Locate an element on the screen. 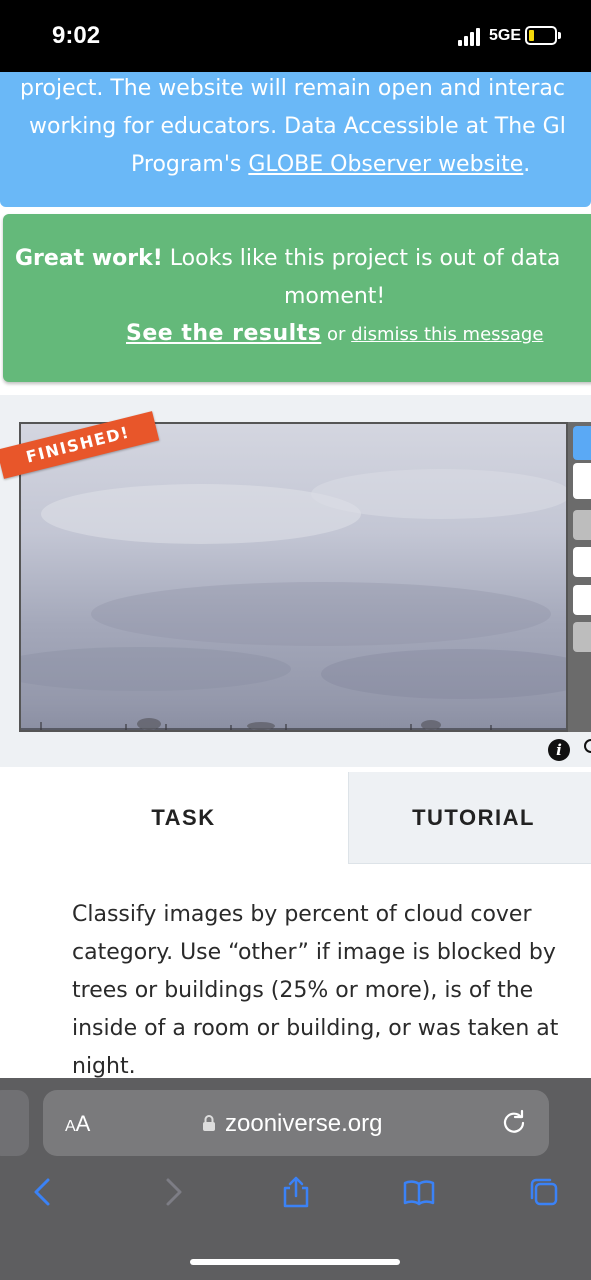  dismiss-message-link: dismiss this message is located at coordinates (447, 334).